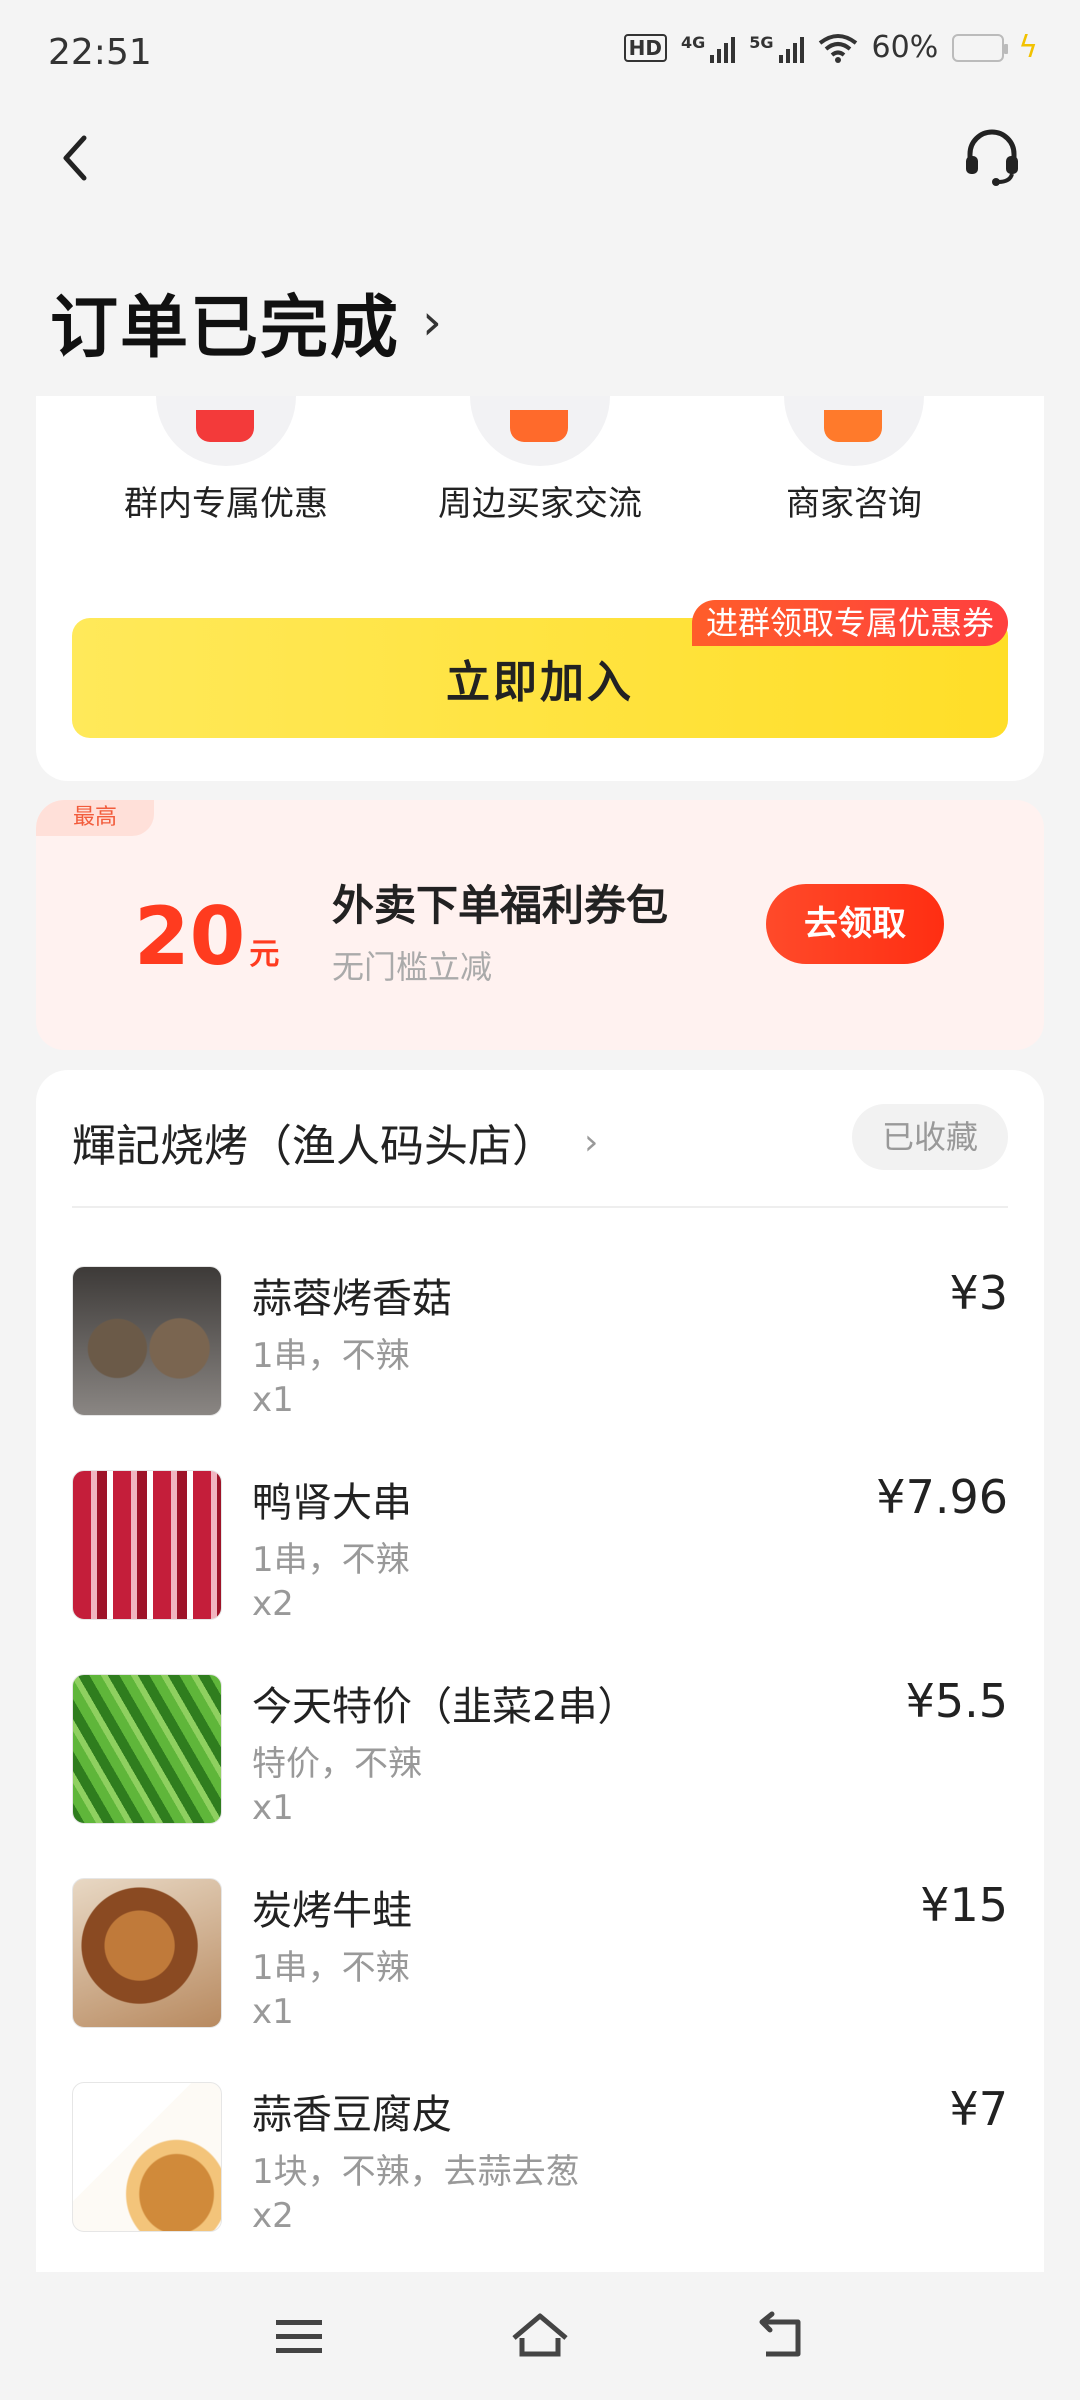 The height and width of the screenshot is (2400, 1080). I want to click on signal-4g-label: 4G, so click(693, 42).